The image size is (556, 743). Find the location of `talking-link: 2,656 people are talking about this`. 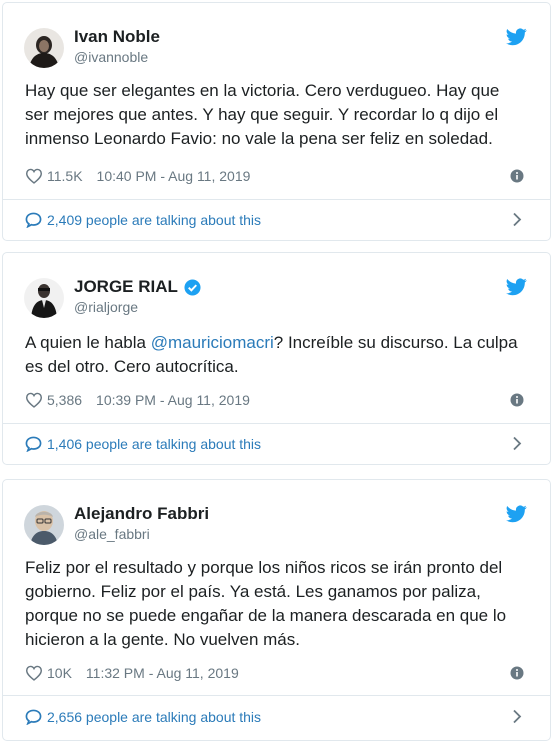

talking-link: 2,656 people are talking about this is located at coordinates (276, 717).